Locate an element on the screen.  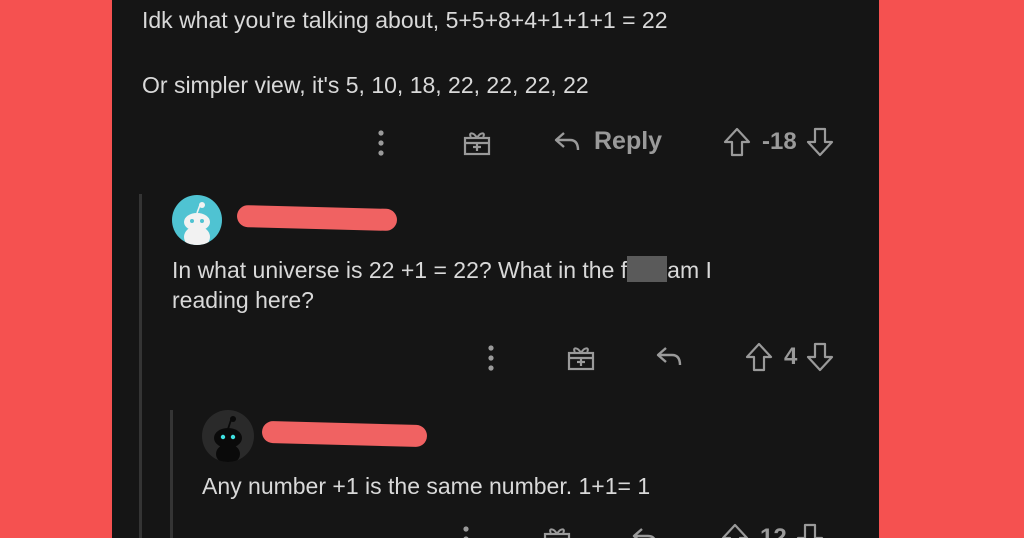
vote-controls: -18 is located at coordinates (778, 142).